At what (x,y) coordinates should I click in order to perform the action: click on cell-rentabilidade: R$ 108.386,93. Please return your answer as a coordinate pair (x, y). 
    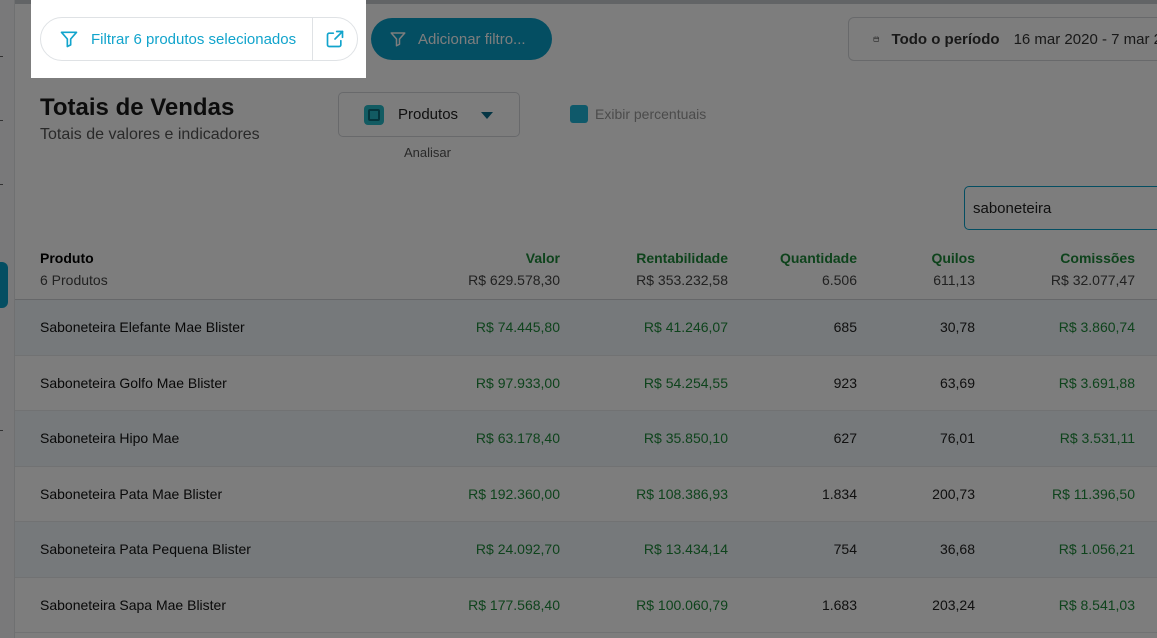
    Looking at the image, I should click on (682, 493).